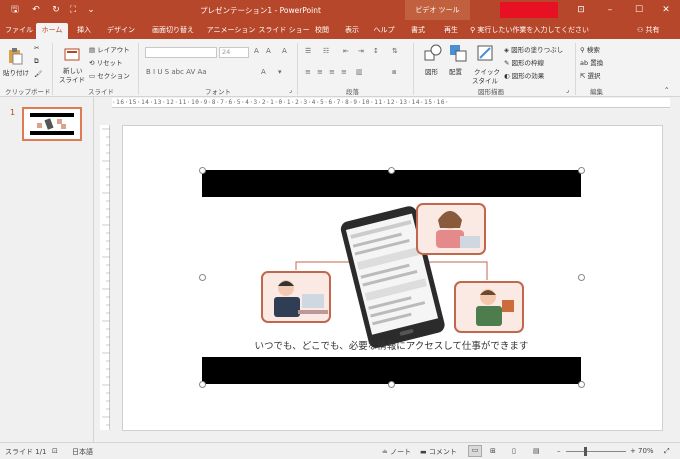 Image resolution: width=680 pixels, height=459 pixels. I want to click on bullets-icon: ☰, so click(308, 51).